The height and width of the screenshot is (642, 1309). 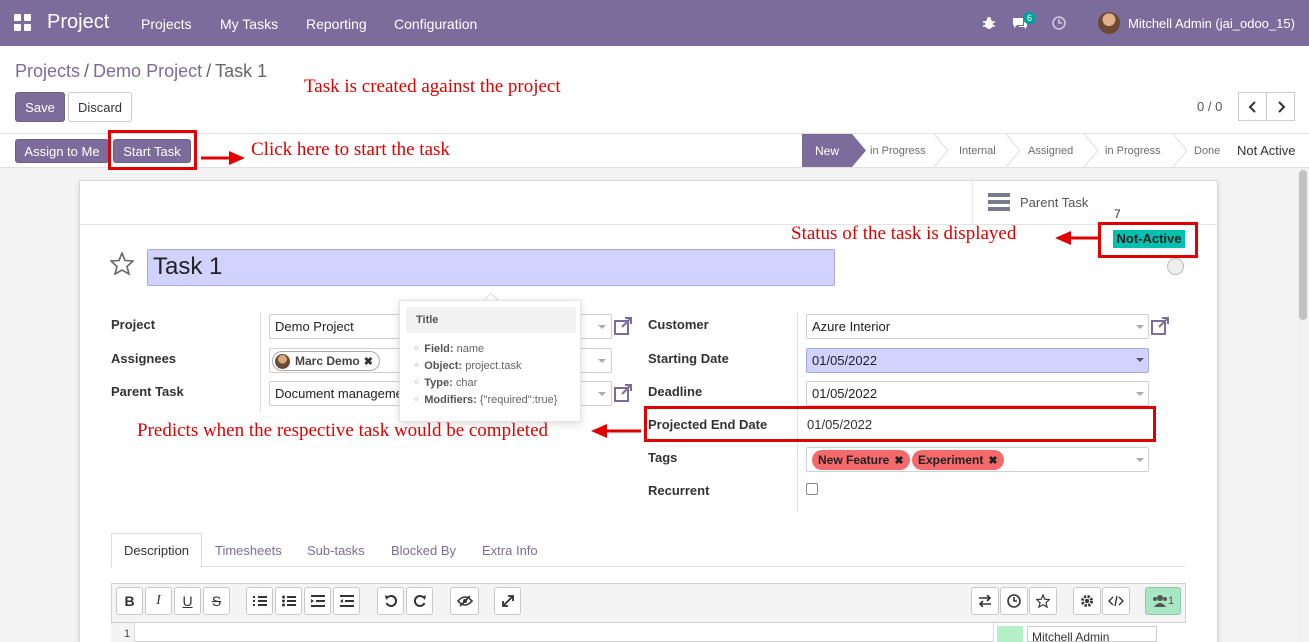 What do you see at coordinates (989, 23) in the screenshot?
I see `bug-icon` at bounding box center [989, 23].